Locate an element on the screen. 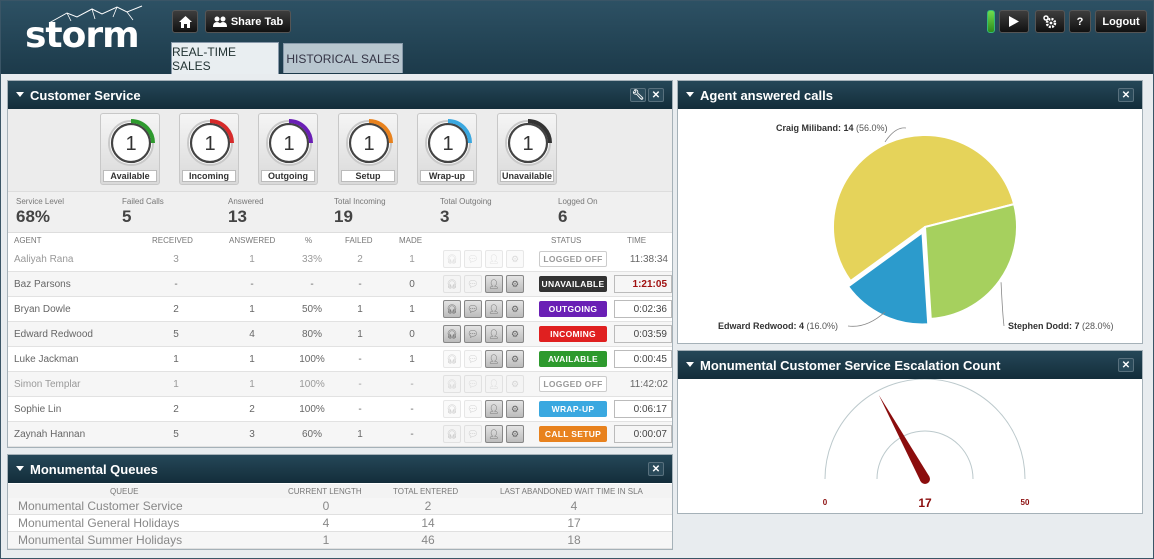 This screenshot has height=559, width=1154. share-tab-button: Share Tab is located at coordinates (248, 21).